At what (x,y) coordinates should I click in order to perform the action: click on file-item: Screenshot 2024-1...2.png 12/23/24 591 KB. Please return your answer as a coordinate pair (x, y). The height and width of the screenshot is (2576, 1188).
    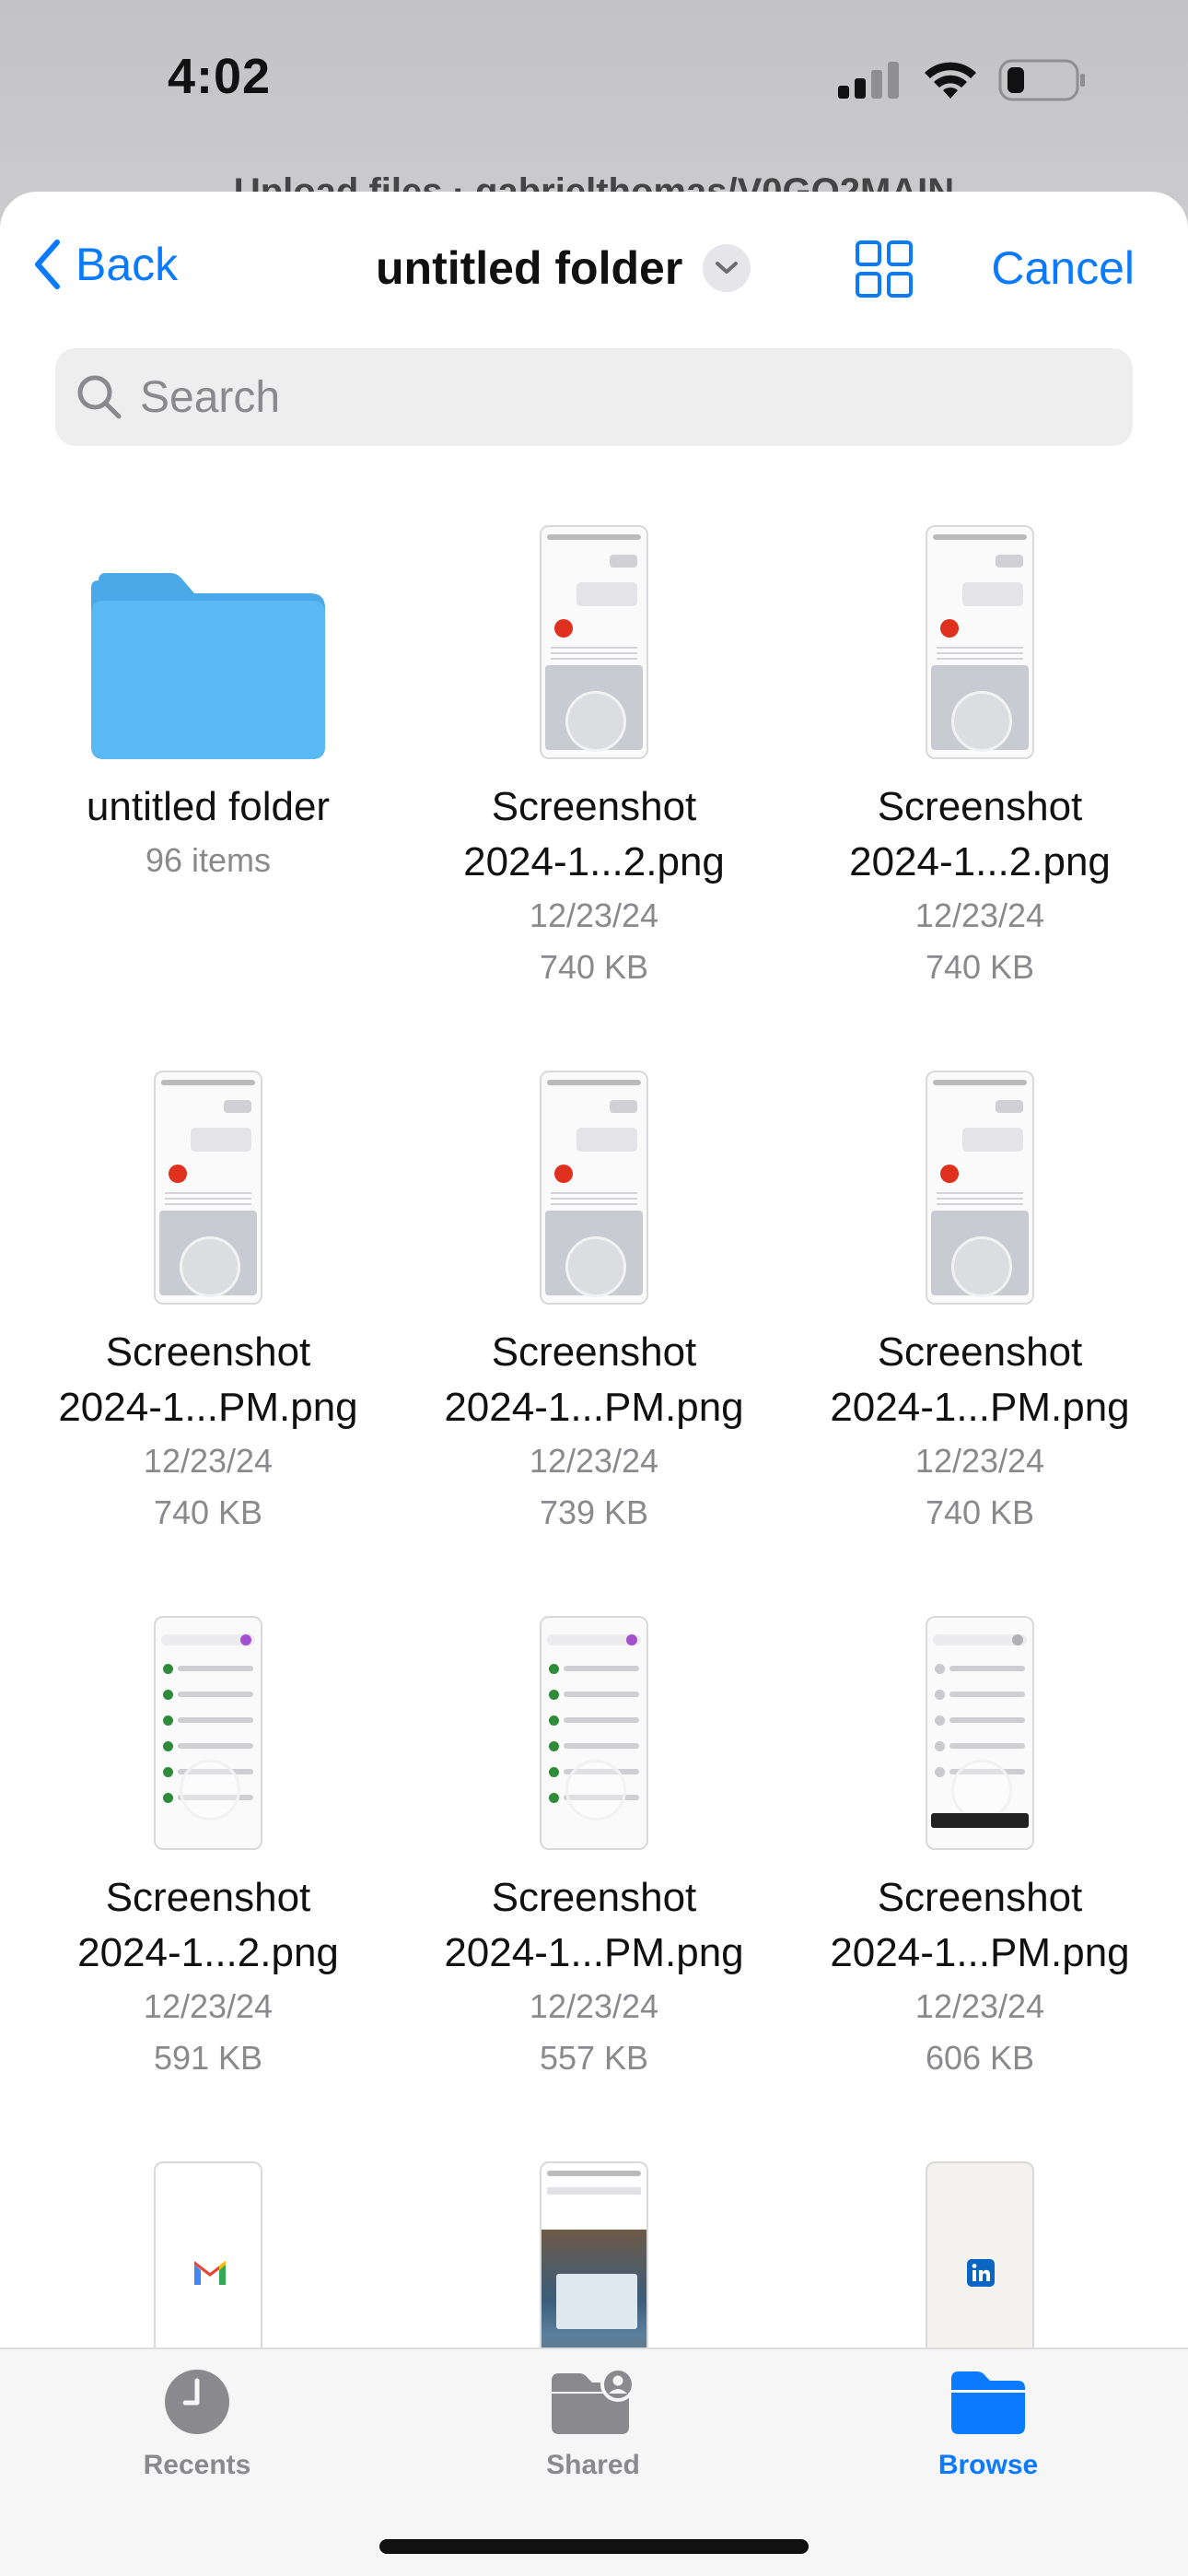
    Looking at the image, I should click on (208, 1850).